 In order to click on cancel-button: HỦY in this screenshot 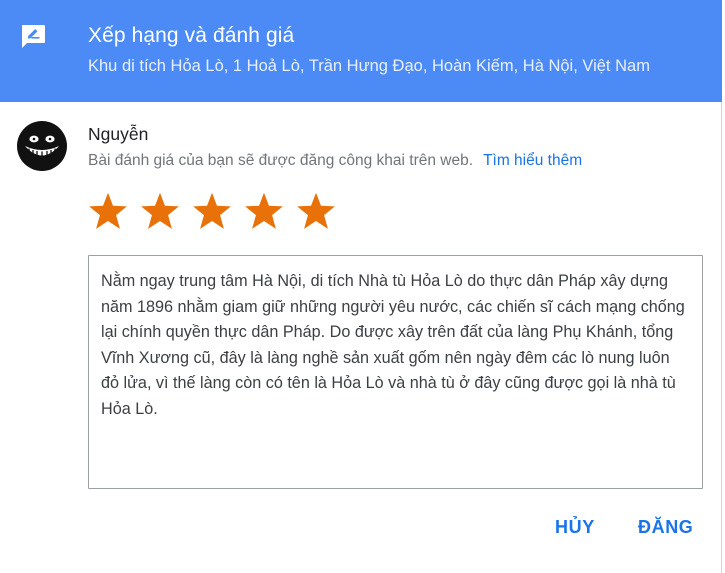, I will do `click(575, 527)`.